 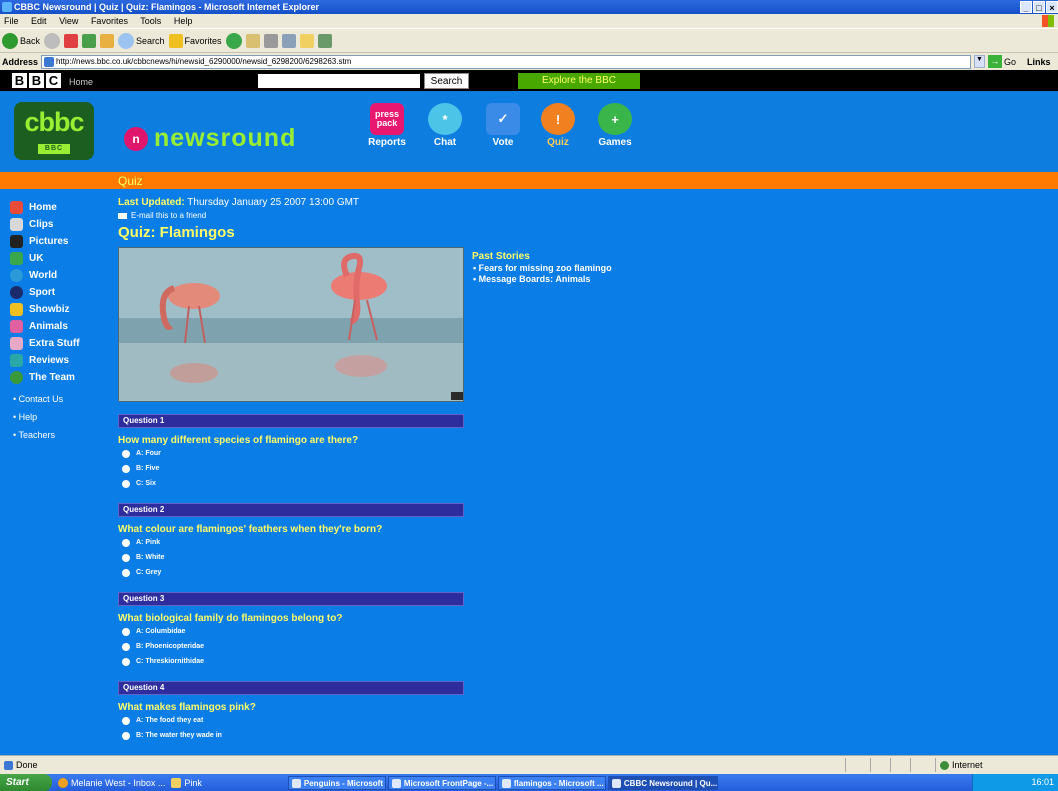 I want to click on past-story-link: • Fears for missing zoo flamingo, so click(x=552, y=268).